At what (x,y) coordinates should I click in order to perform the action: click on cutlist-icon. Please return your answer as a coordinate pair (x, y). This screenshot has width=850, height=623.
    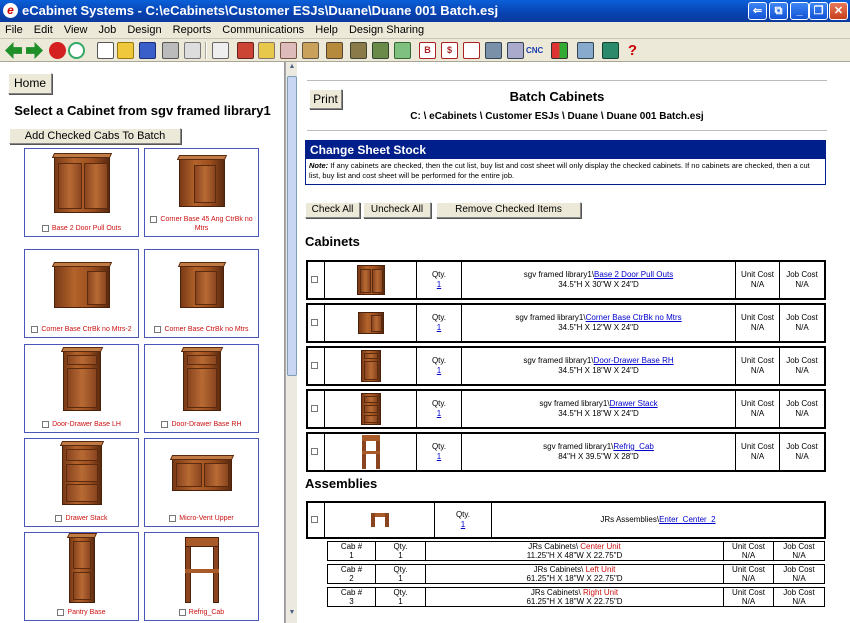
    Looking at the image, I should click on (471, 50).